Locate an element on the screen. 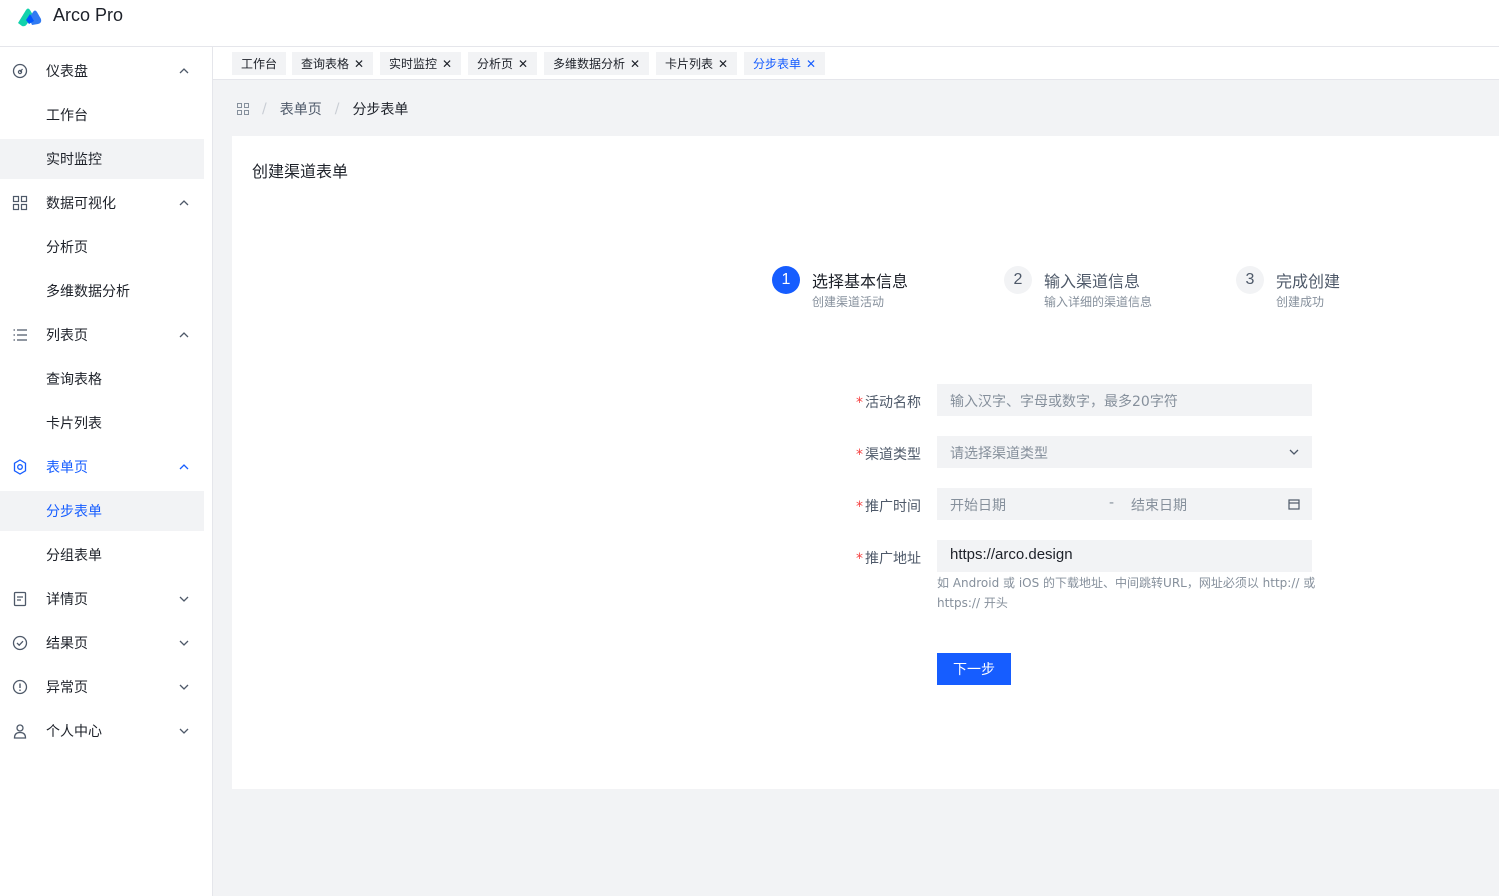 The height and width of the screenshot is (896, 1499). tab-analysis: 分析页 ✕ is located at coordinates (503, 63).